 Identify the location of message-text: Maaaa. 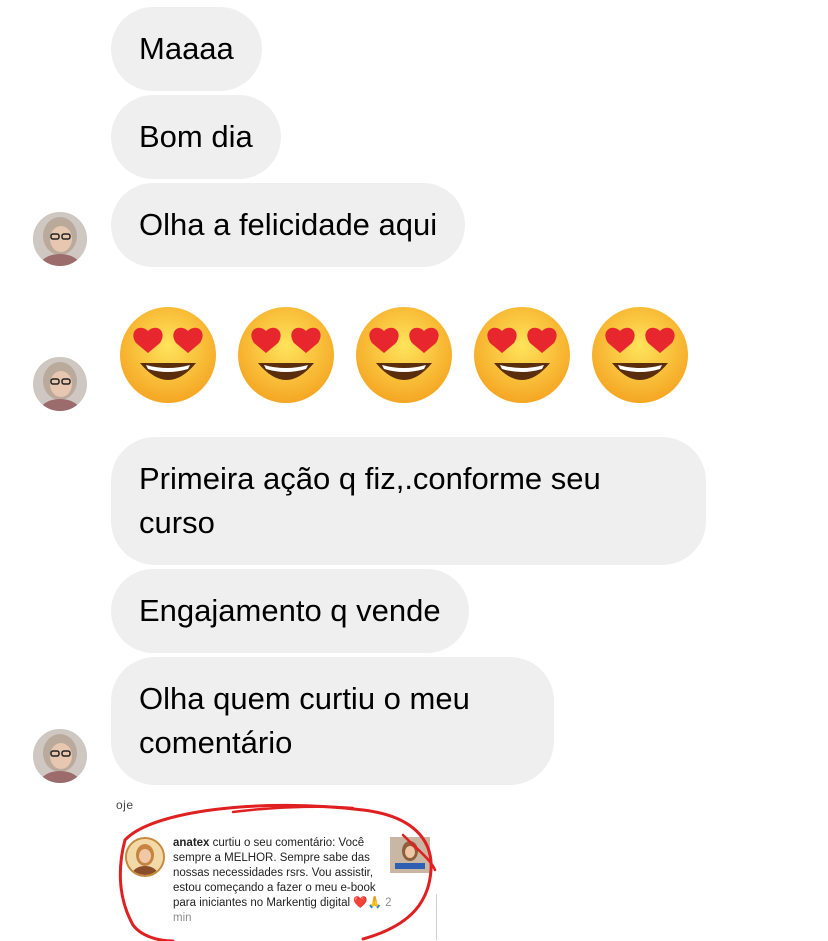
(186, 48).